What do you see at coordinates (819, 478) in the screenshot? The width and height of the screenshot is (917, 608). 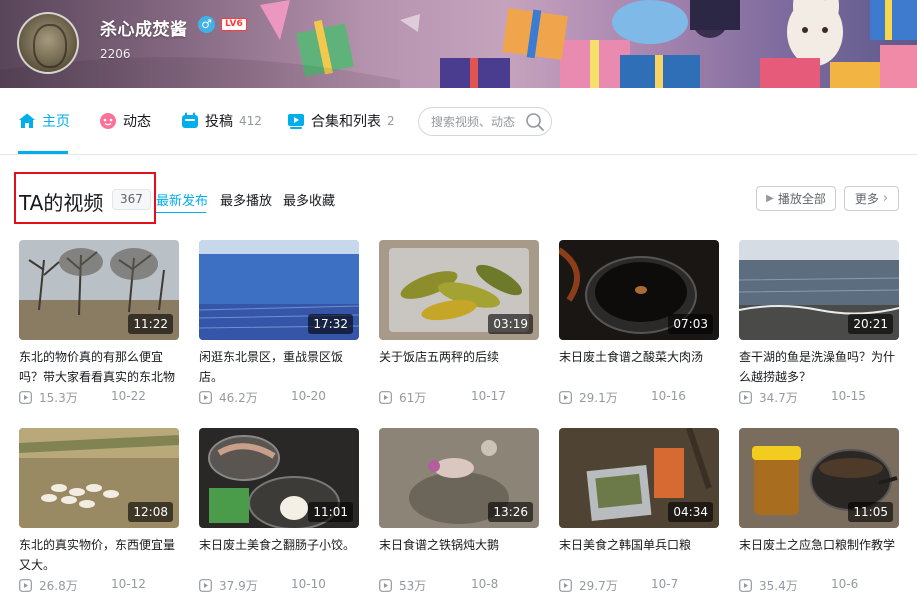 I see `video-thumbnail: 11:05` at bounding box center [819, 478].